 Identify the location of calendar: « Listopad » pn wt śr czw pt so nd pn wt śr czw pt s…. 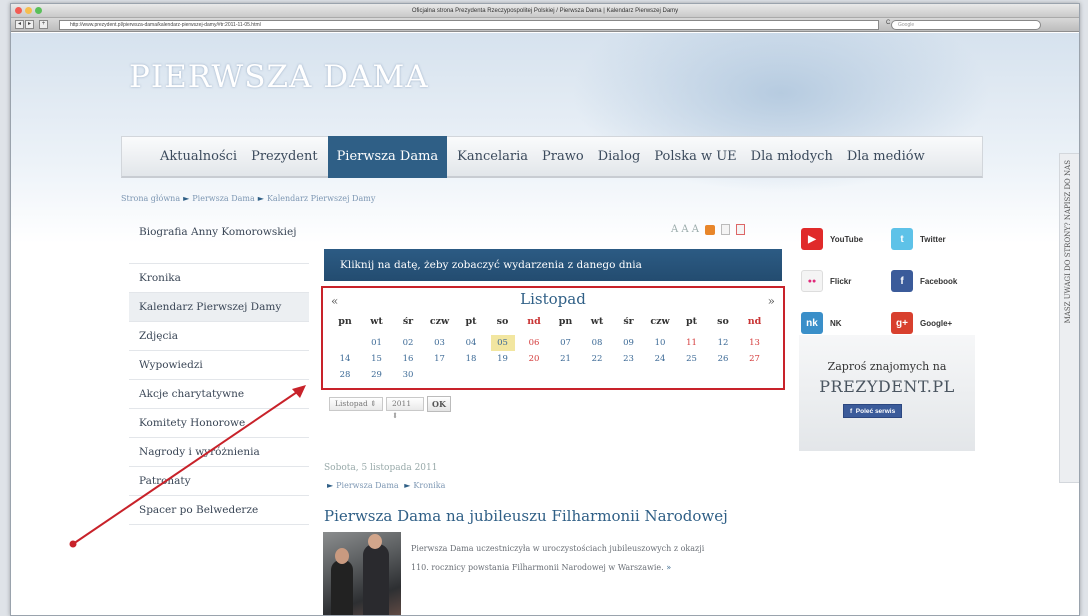
(553, 338).